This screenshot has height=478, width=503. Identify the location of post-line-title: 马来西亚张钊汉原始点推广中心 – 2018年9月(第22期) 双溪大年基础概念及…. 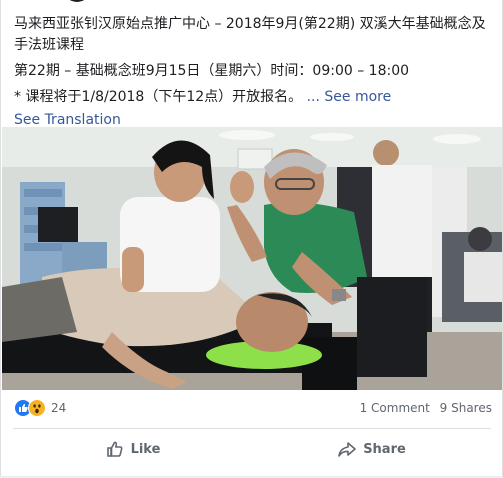
(250, 34).